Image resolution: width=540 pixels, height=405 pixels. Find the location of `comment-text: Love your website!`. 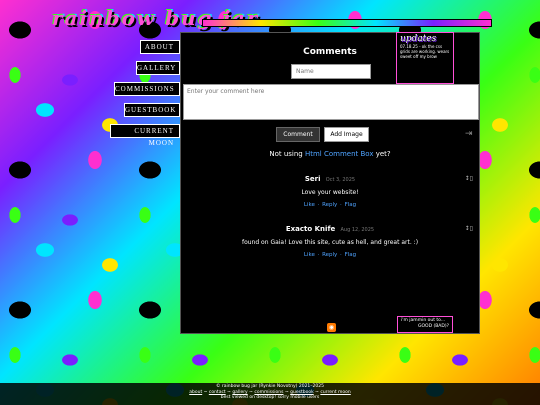

comment-text: Love your website! is located at coordinates (330, 192).